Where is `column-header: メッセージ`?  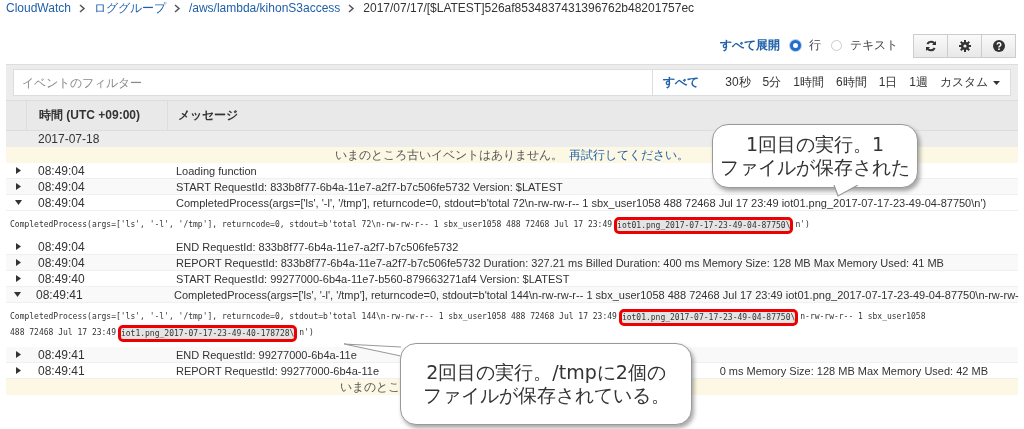
column-header: メッセージ is located at coordinates (207, 115).